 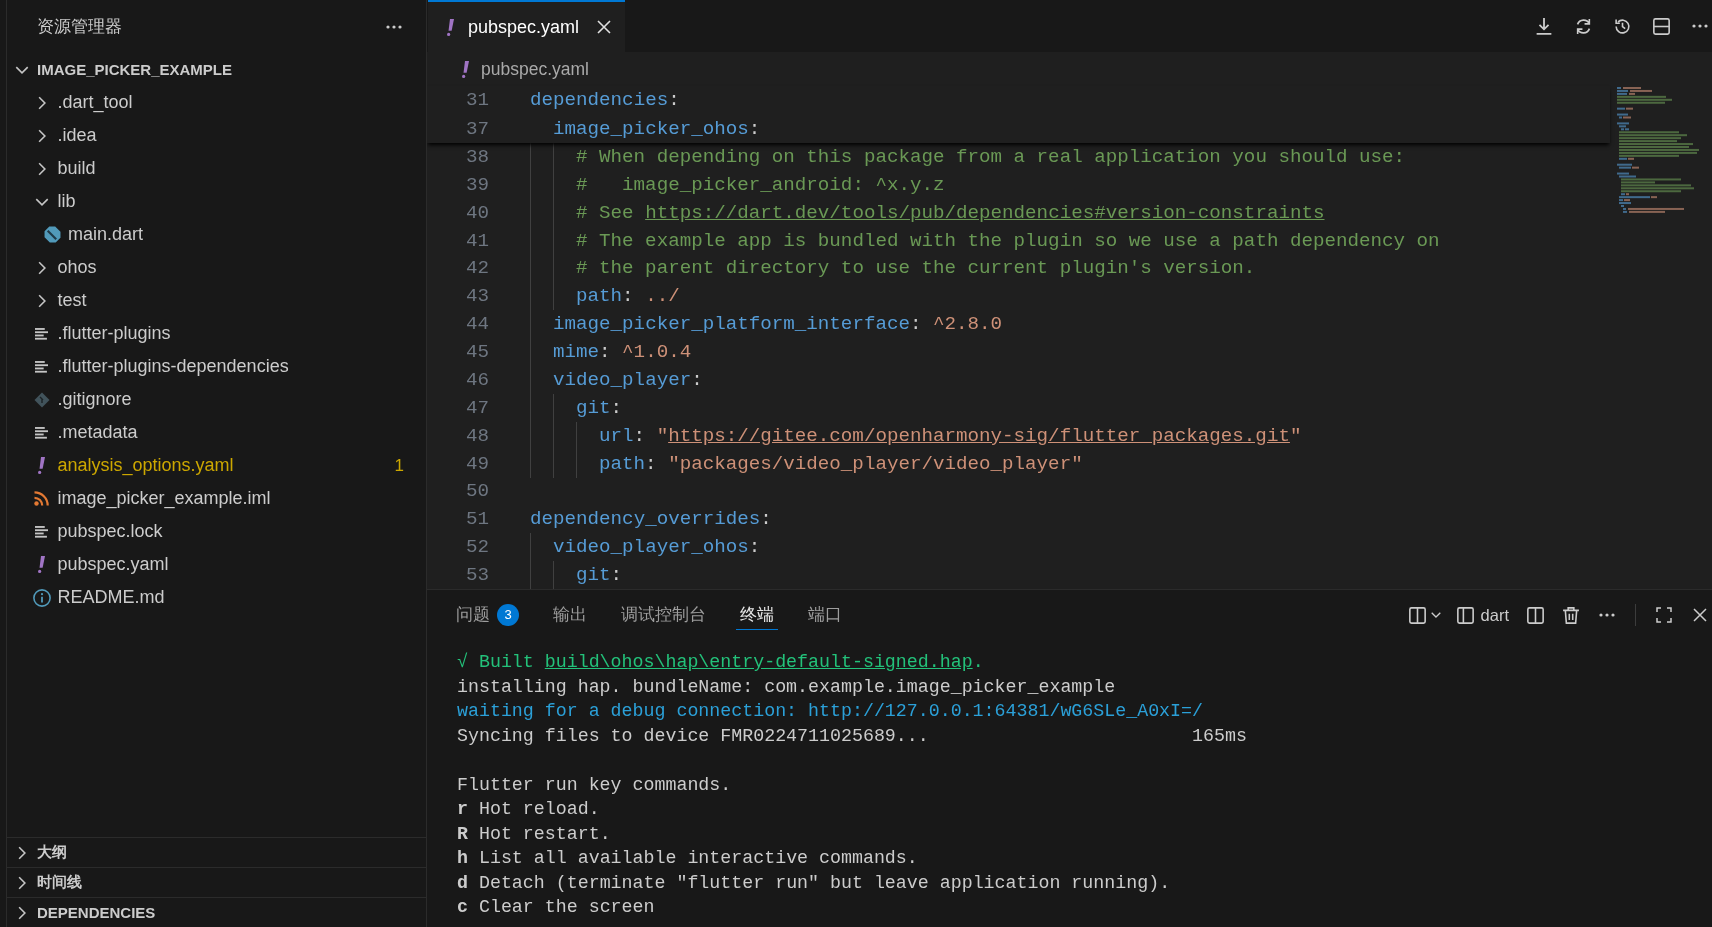 What do you see at coordinates (216, 399) in the screenshot?
I see `file-item: .gitignore` at bounding box center [216, 399].